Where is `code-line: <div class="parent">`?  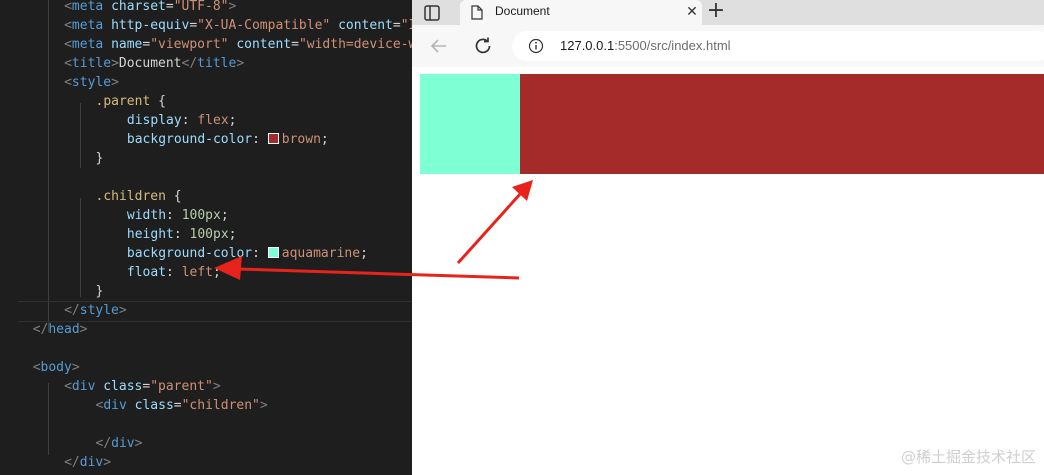
code-line: <div class="parent"> is located at coordinates (142, 386).